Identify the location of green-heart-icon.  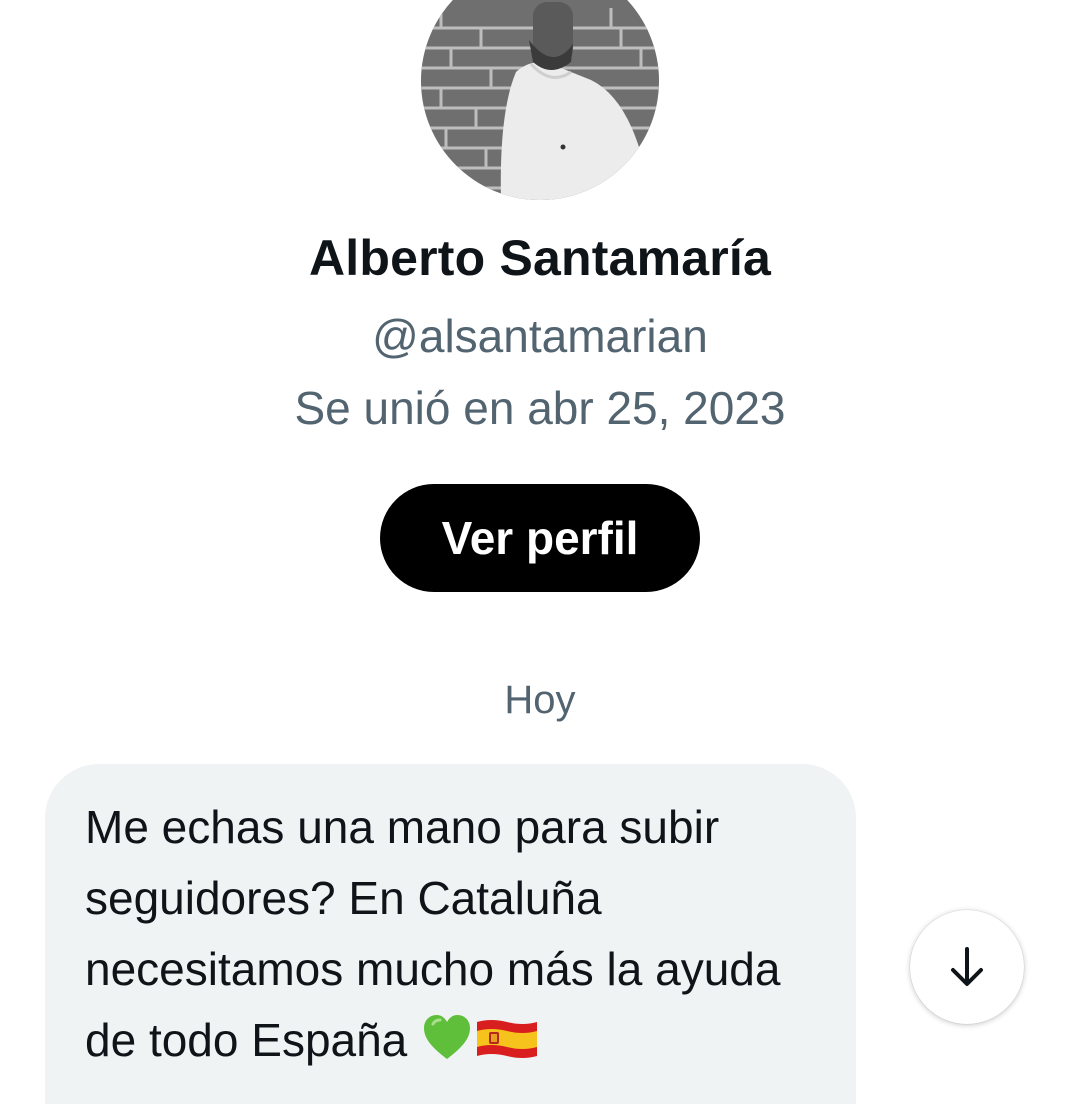
(447, 1038).